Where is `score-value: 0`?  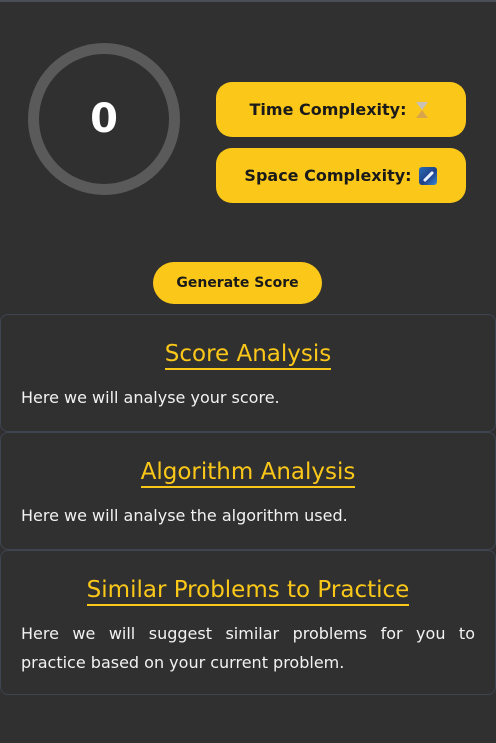
score-value: 0 is located at coordinates (104, 119).